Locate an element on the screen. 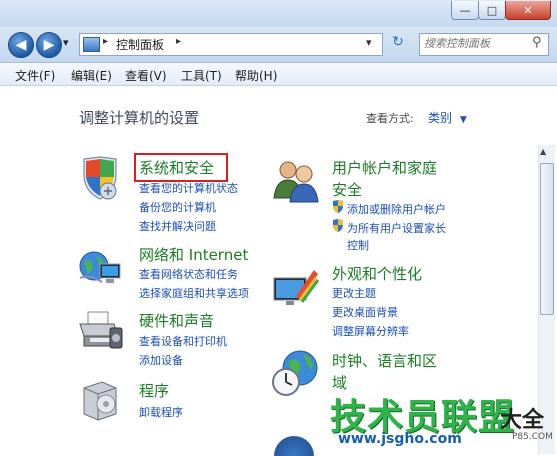 The height and width of the screenshot is (456, 557). back-arrow-icon: ◀ is located at coordinates (21, 45).